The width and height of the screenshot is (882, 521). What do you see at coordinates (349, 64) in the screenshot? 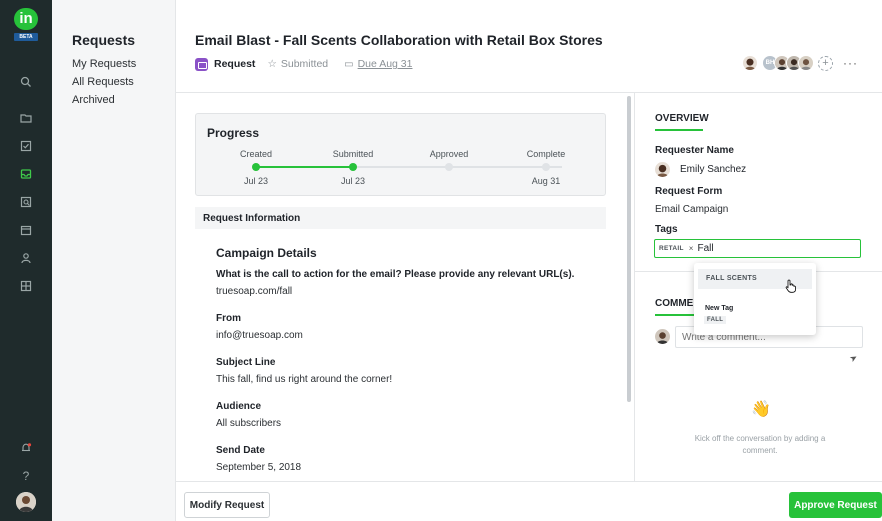
I see `calendar-small-icon: ▭` at bounding box center [349, 64].